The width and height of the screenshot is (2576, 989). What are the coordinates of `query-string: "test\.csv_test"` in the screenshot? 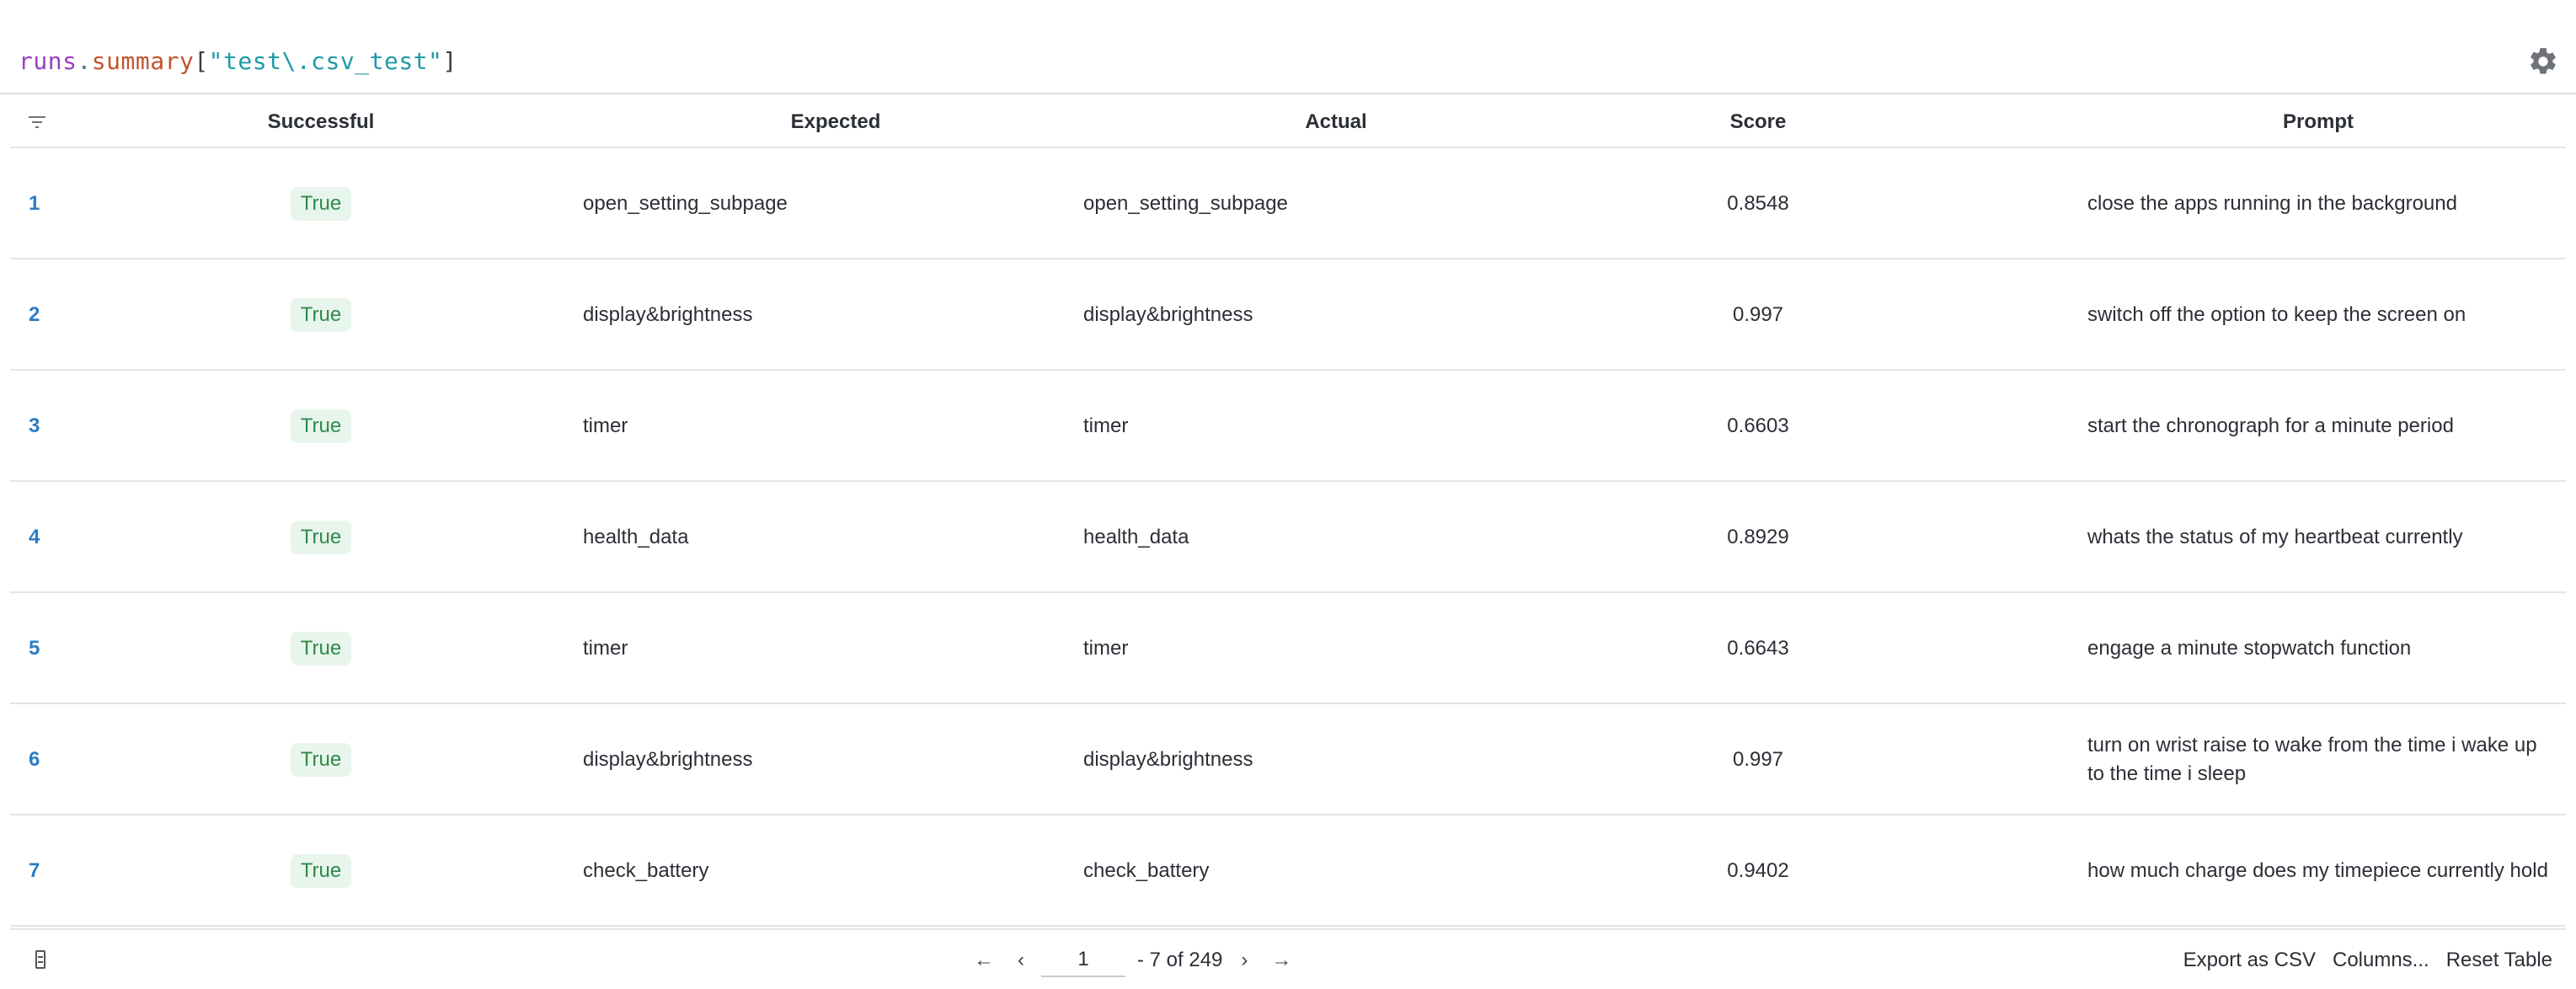 It's located at (325, 61).